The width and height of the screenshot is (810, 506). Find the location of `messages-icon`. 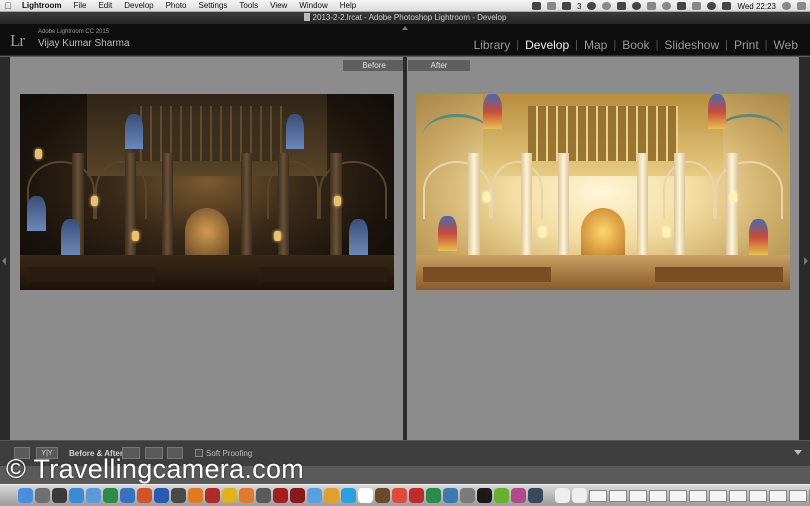

messages-icon is located at coordinates (314, 495).